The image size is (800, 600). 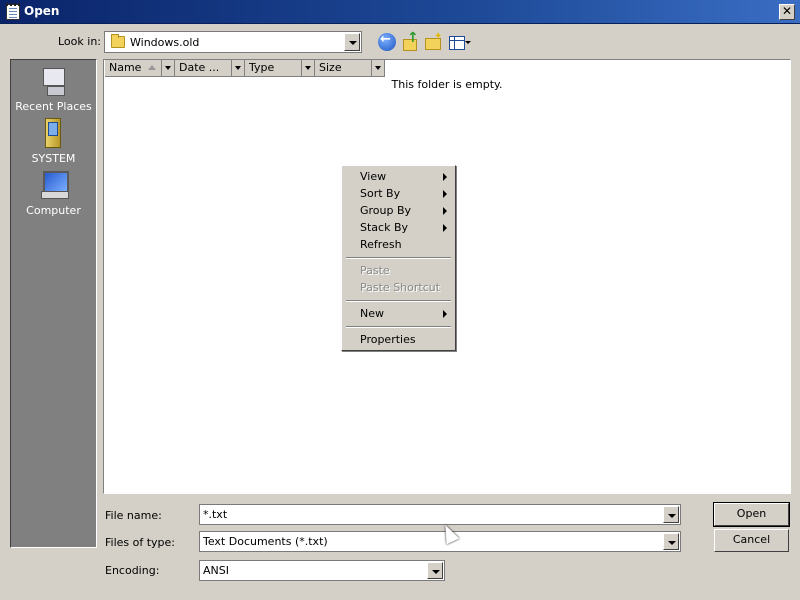 What do you see at coordinates (53, 158) in the screenshot?
I see `place-label: SYSTEM` at bounding box center [53, 158].